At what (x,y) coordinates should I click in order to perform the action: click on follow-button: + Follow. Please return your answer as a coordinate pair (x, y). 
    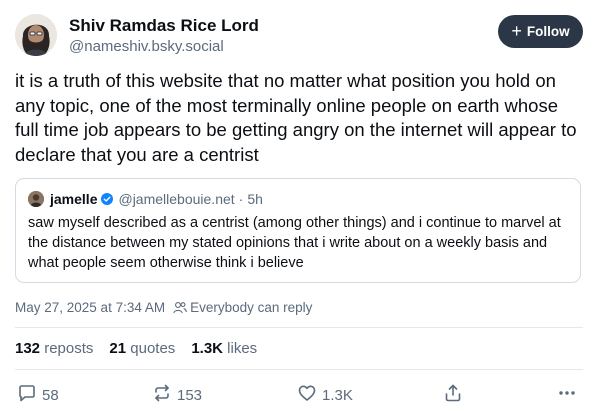
    Looking at the image, I should click on (540, 31).